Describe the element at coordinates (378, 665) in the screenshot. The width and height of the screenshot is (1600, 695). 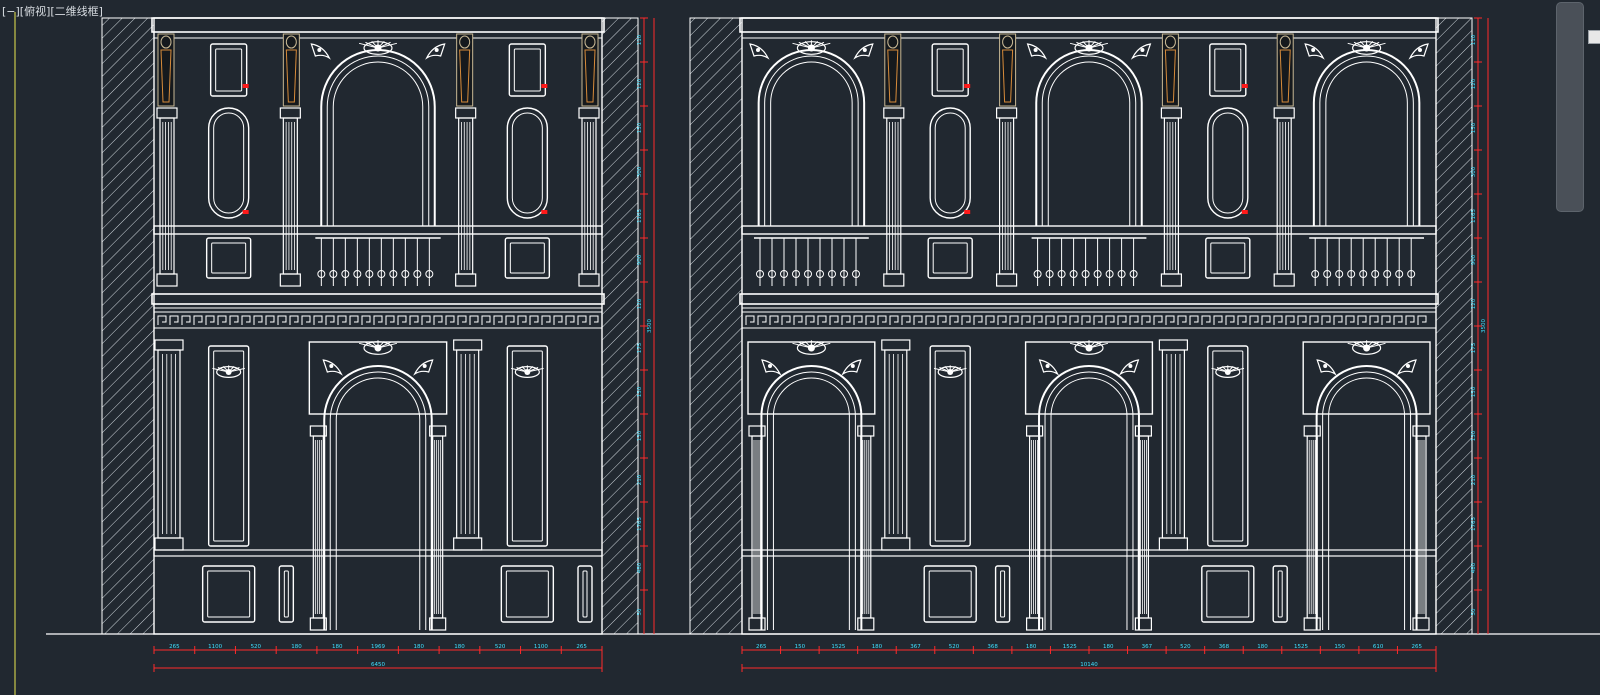
I see `total-width-label: 6450` at that location.